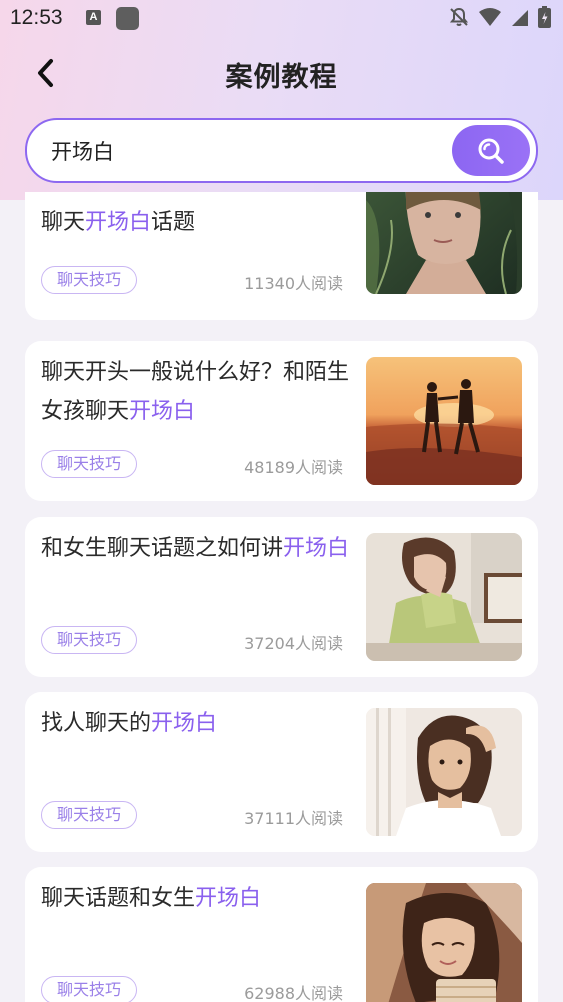 The width and height of the screenshot is (563, 1002). I want to click on read-count: 37204人阅读, so click(293, 643).